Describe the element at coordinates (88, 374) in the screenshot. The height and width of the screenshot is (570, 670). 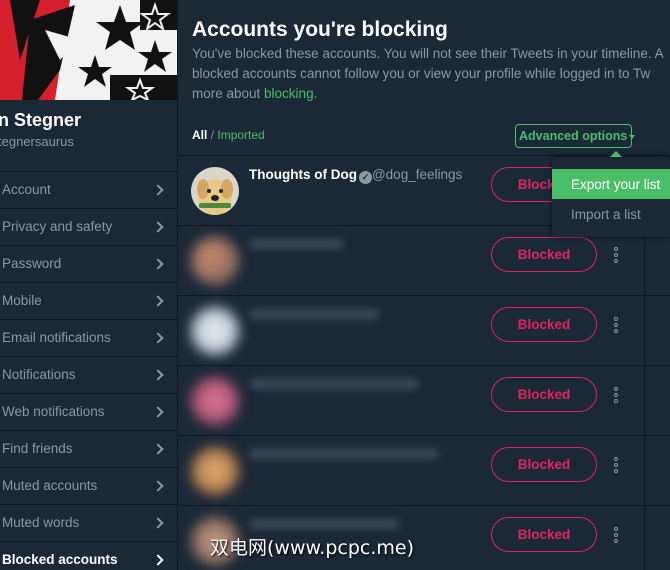
I see `sidebar-item-notifications: Notifications` at that location.